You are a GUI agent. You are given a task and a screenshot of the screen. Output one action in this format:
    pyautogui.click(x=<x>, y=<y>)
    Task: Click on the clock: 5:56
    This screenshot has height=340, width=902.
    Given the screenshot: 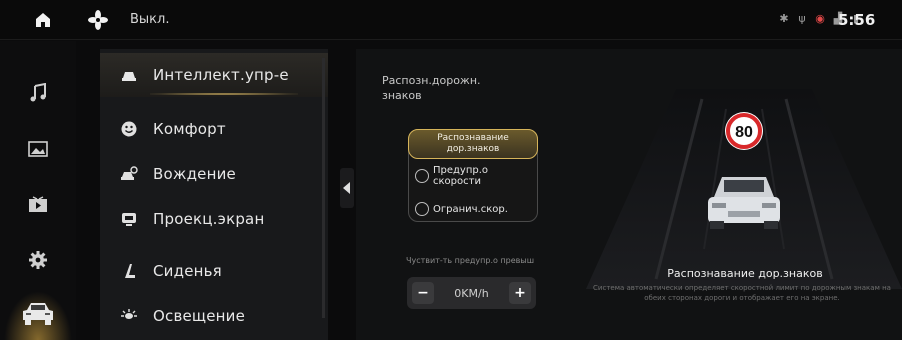 What is the action you would take?
    pyautogui.click(x=857, y=20)
    